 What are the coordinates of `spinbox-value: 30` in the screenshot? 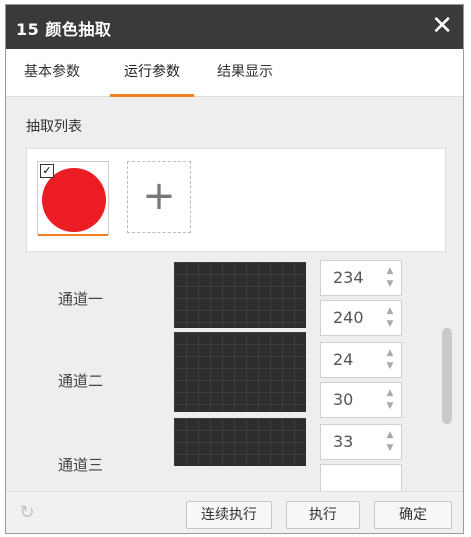 It's located at (343, 399).